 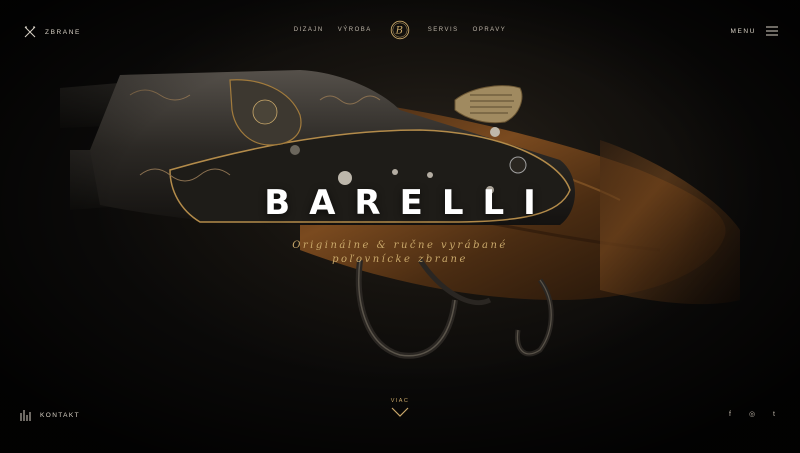 What do you see at coordinates (400, 401) in the screenshot?
I see `scroll-more-label: VIAC` at bounding box center [400, 401].